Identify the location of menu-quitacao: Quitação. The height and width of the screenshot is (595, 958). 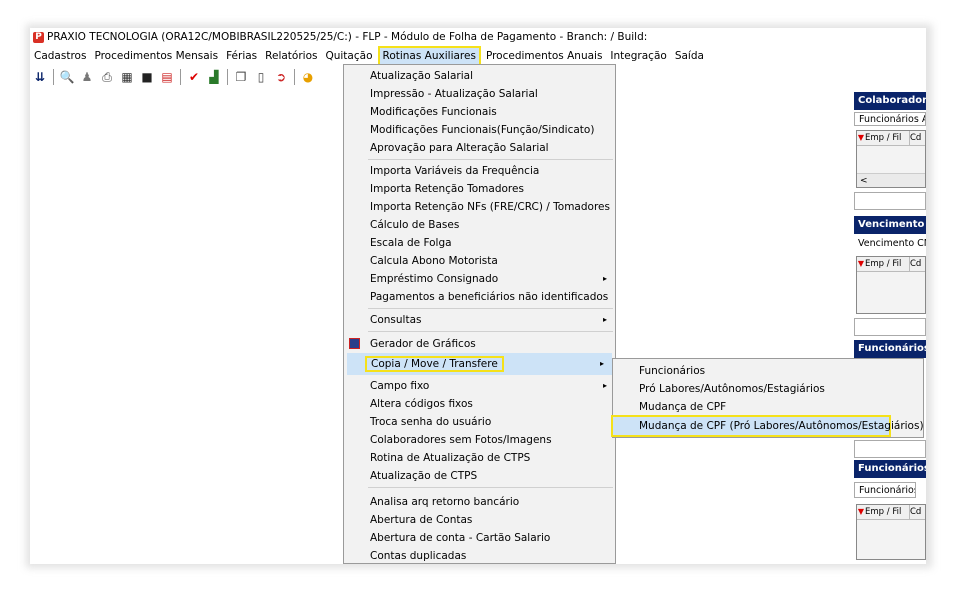
(348, 56).